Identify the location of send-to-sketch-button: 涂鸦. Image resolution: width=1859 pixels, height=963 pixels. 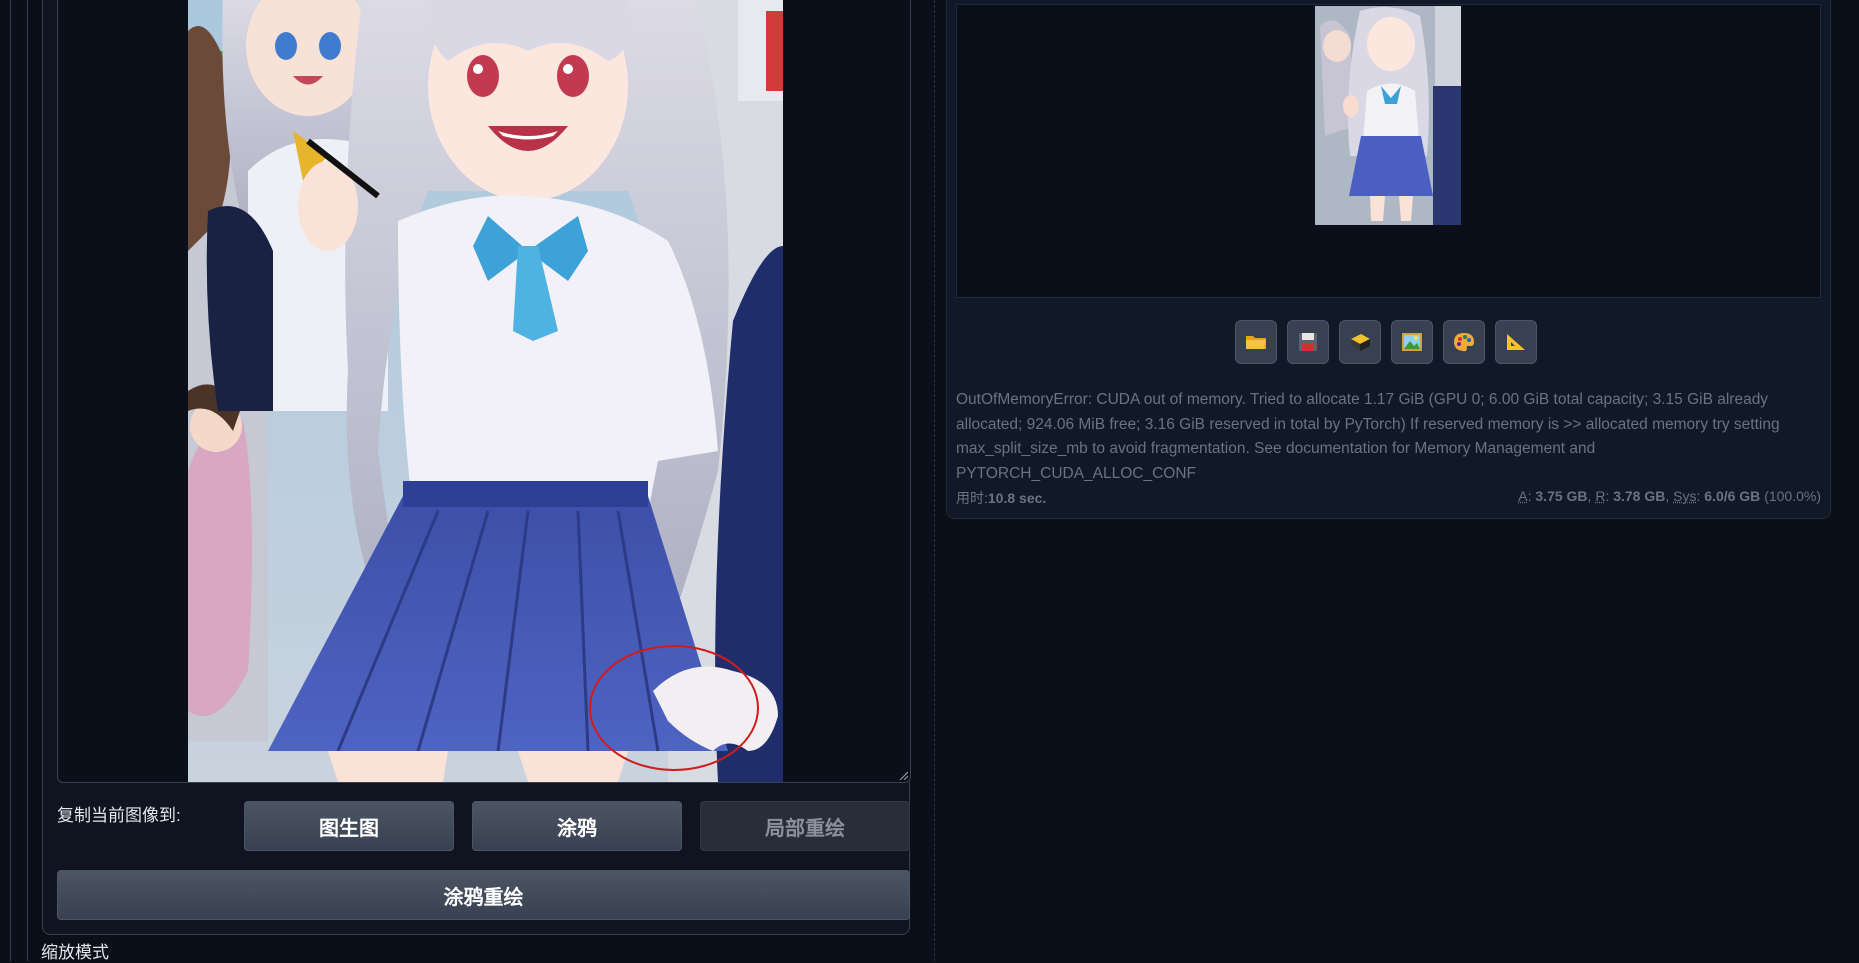
(577, 826).